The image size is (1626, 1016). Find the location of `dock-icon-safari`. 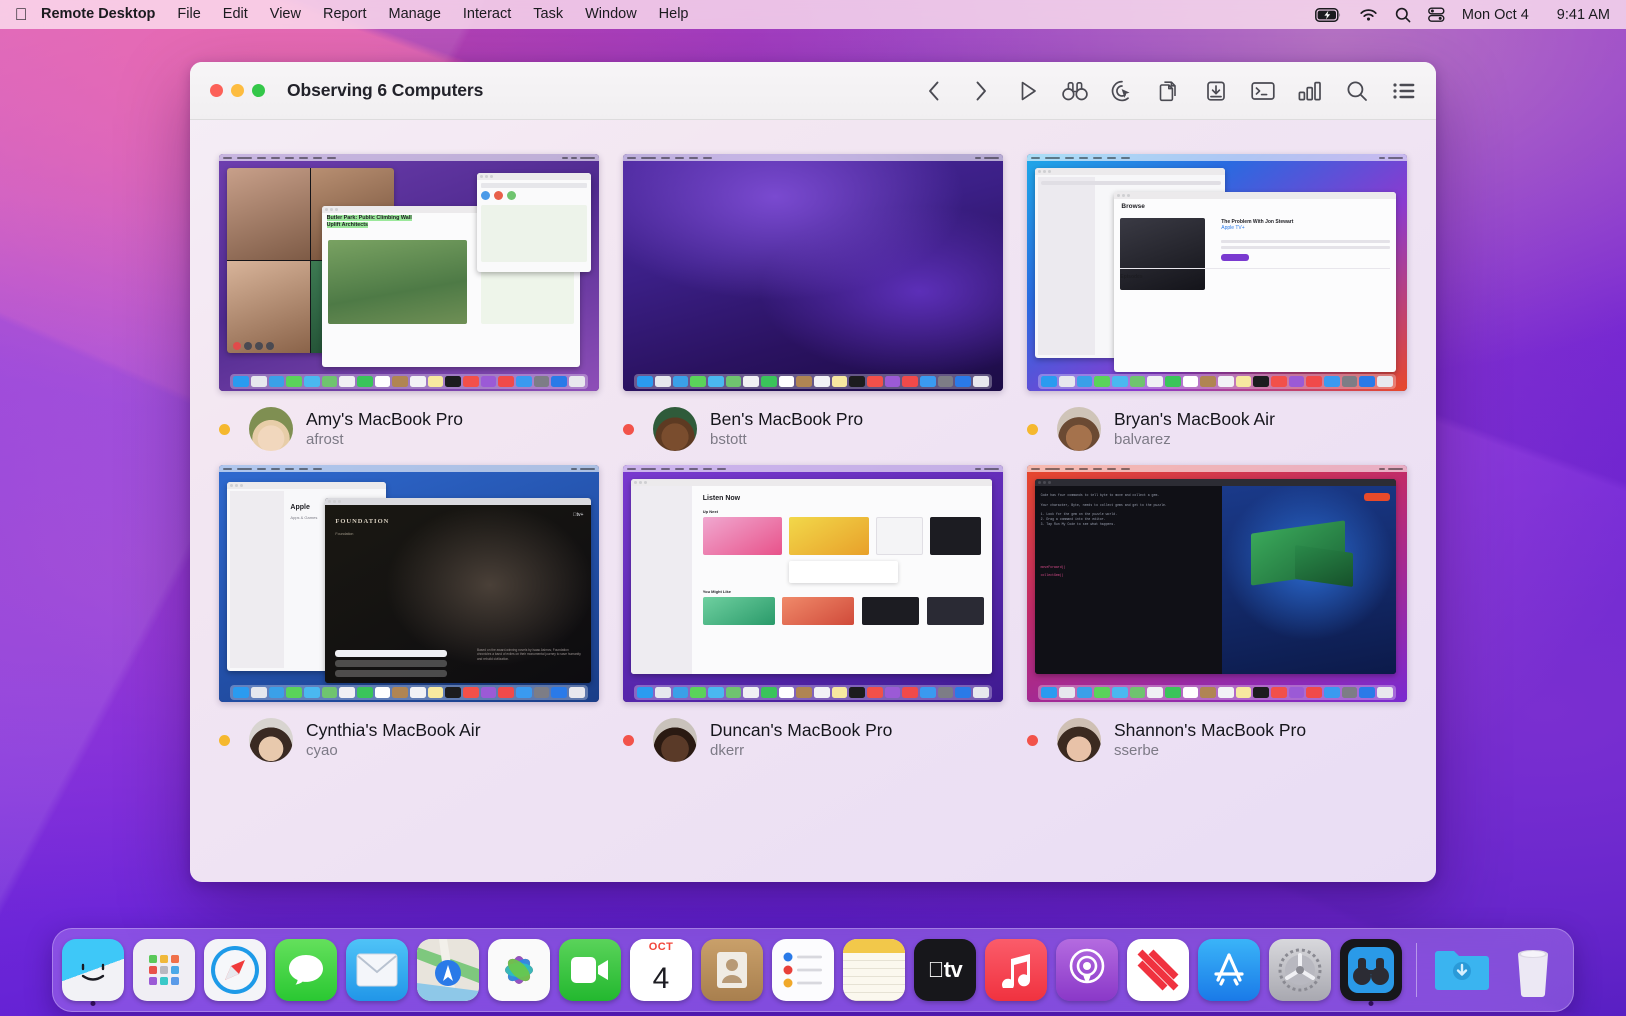

dock-icon-safari is located at coordinates (235, 970).